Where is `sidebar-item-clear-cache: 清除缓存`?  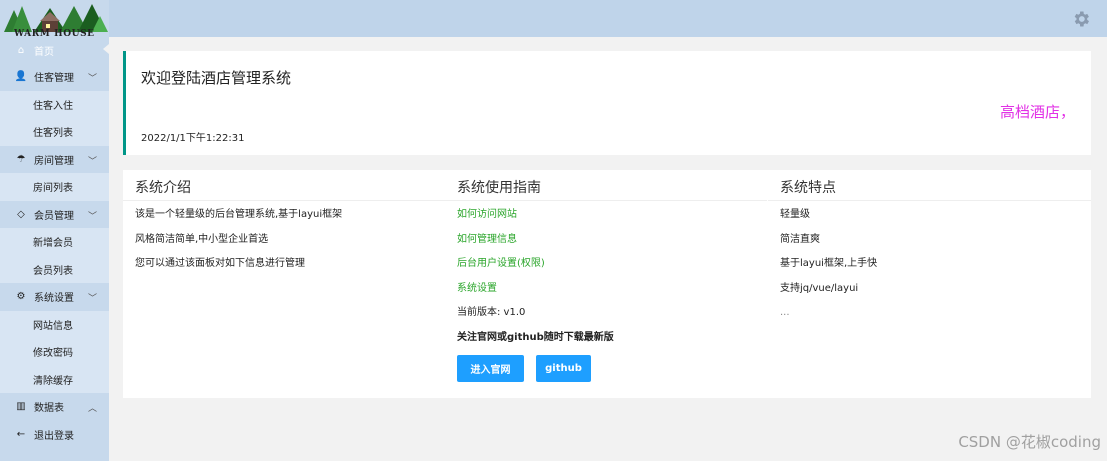
sidebar-item-clear-cache: 清除缓存 is located at coordinates (54, 379).